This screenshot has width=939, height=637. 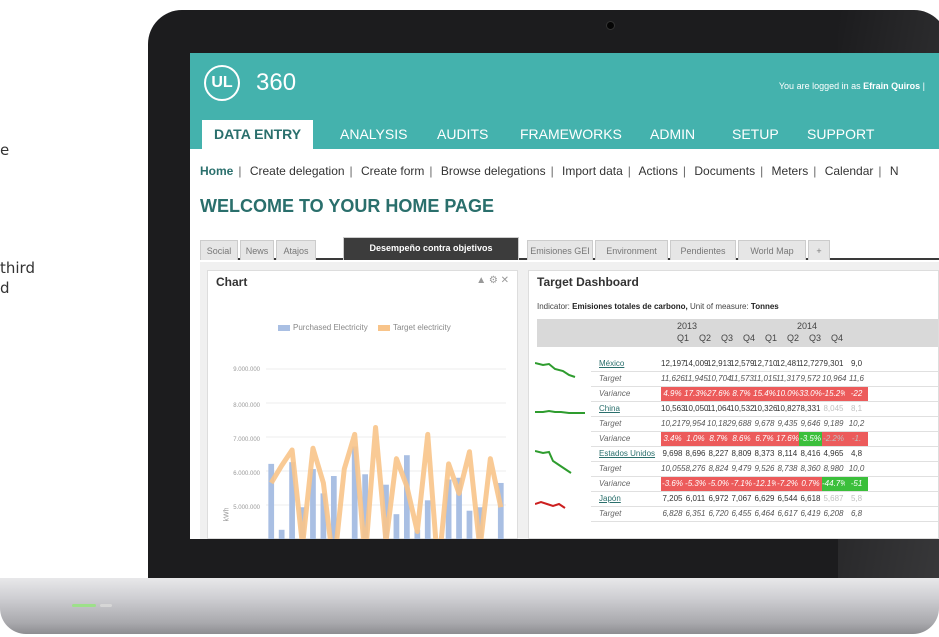 I want to click on table-cell: 6,208, so click(x=833, y=513).